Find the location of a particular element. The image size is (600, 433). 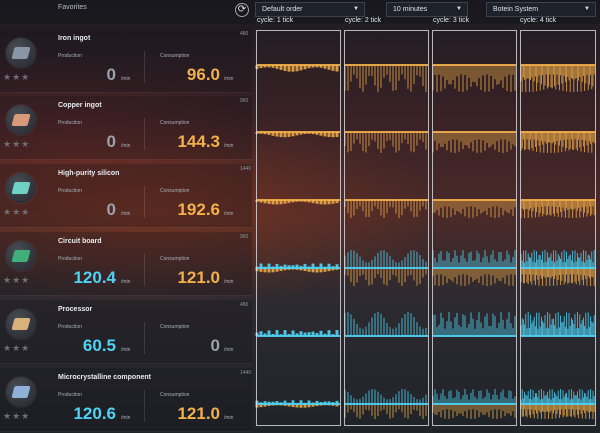

cycle-3-panel is located at coordinates (474, 228).